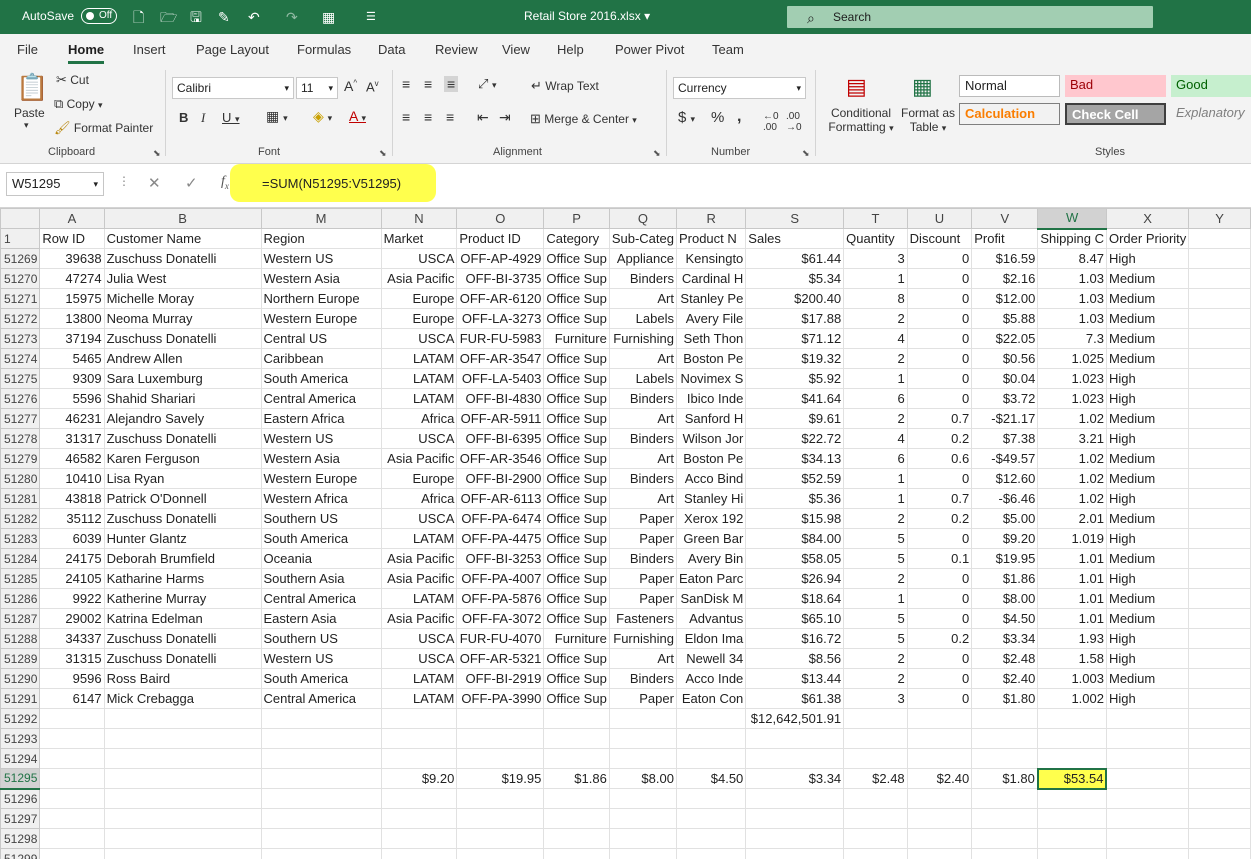 Image resolution: width=1251 pixels, height=859 pixels. I want to click on table-cell: Furnishing, so click(642, 338).